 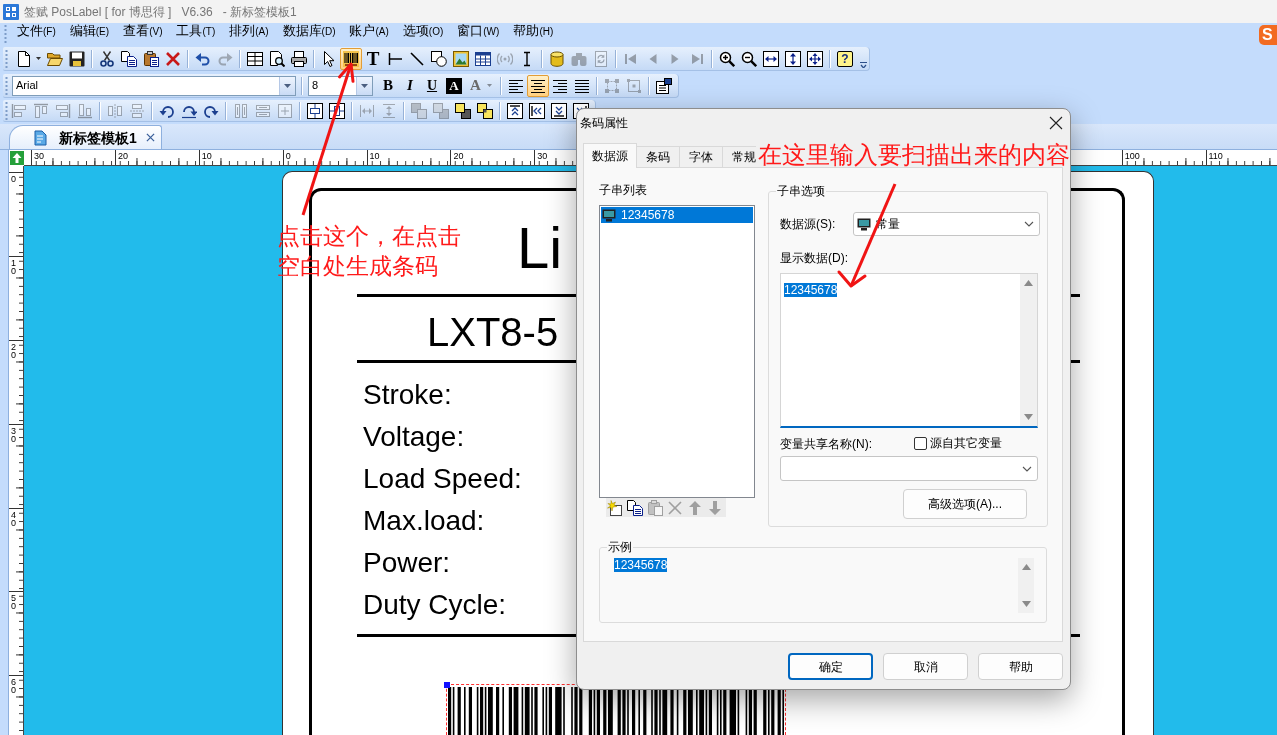 I want to click on ruler-number: 100, so click(x=1132, y=156).